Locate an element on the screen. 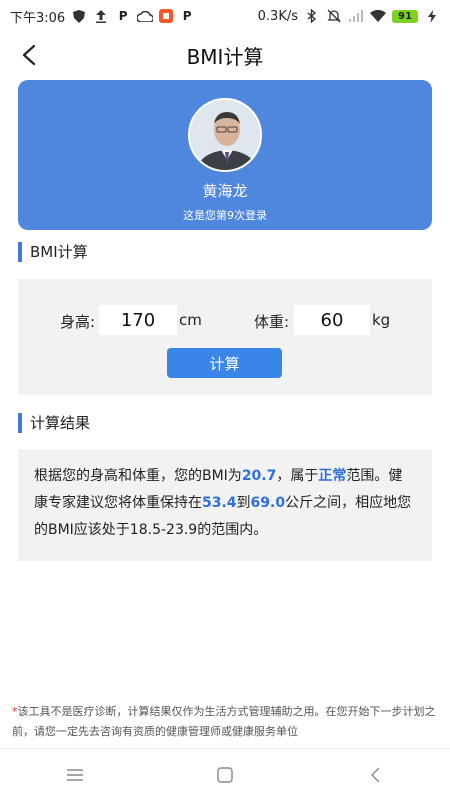 The image size is (450, 800). weight-max-value: 69.0 is located at coordinates (268, 503).